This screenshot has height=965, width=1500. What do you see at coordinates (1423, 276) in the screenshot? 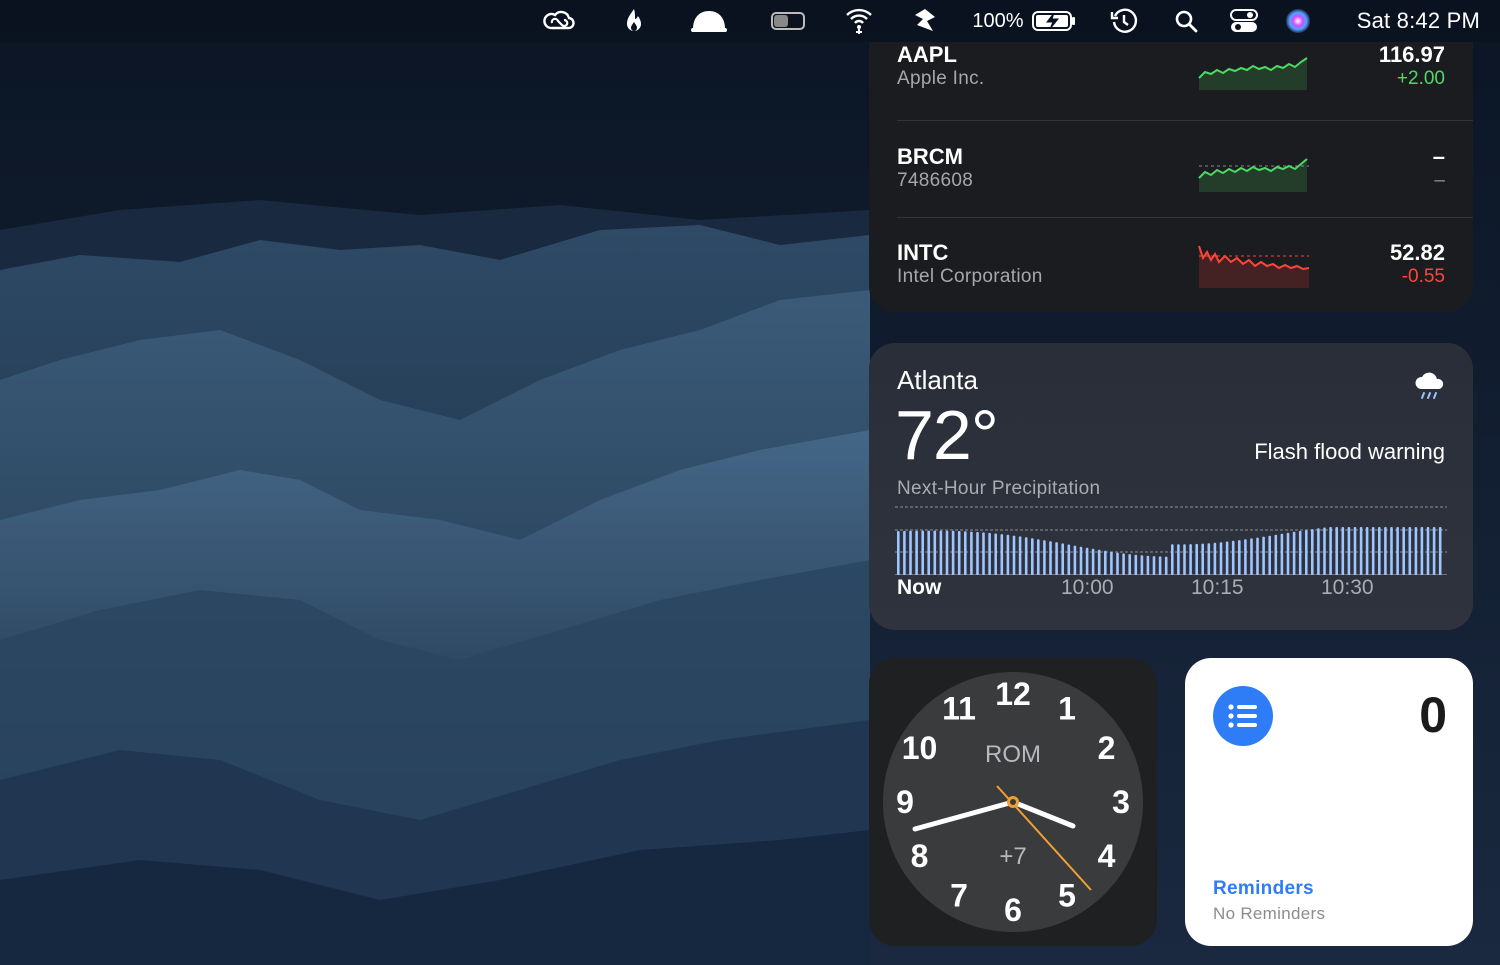
I see `stock-change: -0.55` at bounding box center [1423, 276].